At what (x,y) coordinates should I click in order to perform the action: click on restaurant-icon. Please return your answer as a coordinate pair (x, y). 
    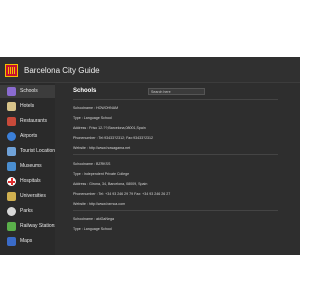
    Looking at the image, I should click on (11, 121).